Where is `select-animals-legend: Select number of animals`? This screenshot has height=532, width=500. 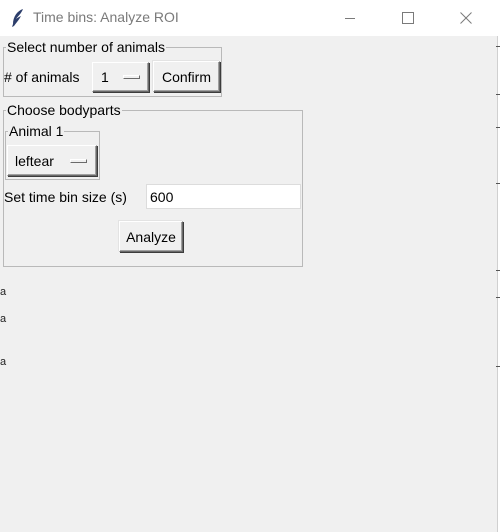
select-animals-legend: Select number of animals is located at coordinates (86, 47).